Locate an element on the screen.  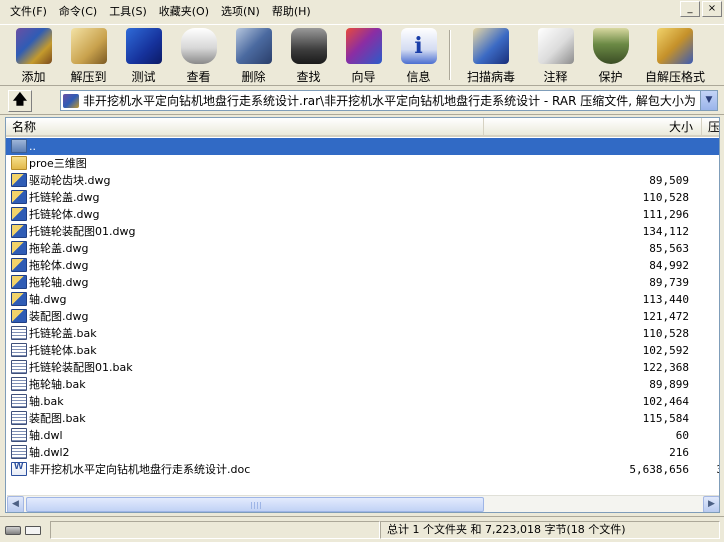
file-size: 89,899 is located at coordinates (669, 384).